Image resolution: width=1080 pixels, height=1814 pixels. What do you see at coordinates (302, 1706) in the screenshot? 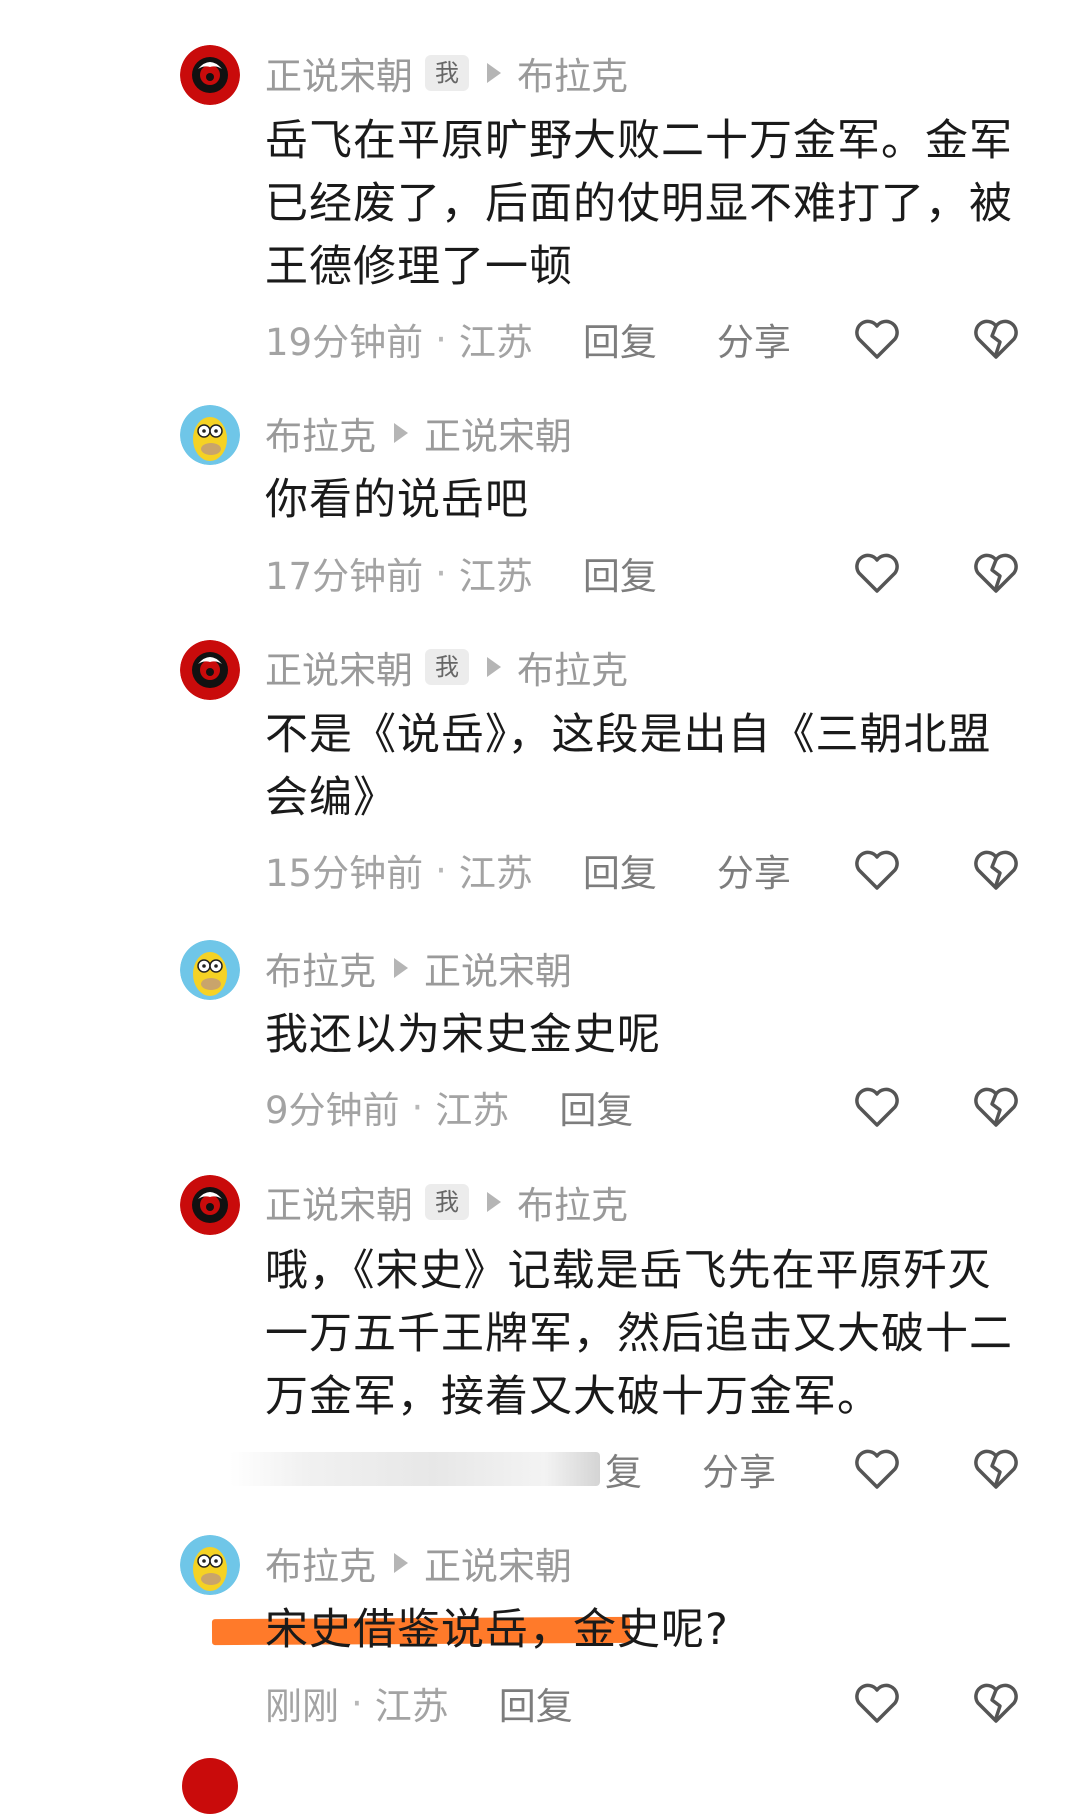
I see `comment-time: 刚刚` at bounding box center [302, 1706].